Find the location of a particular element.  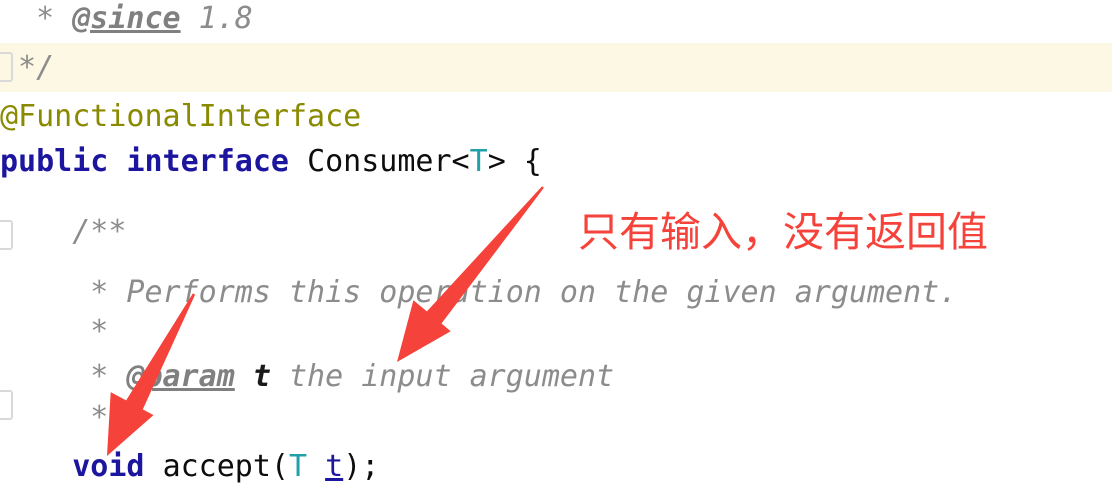

javadoc-space is located at coordinates (244, 376).